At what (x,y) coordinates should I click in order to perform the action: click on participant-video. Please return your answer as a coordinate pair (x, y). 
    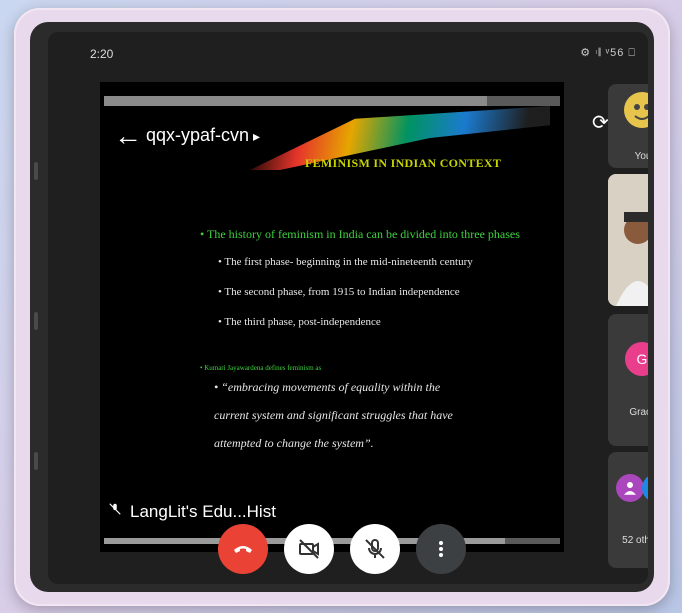
    Looking at the image, I should click on (628, 240).